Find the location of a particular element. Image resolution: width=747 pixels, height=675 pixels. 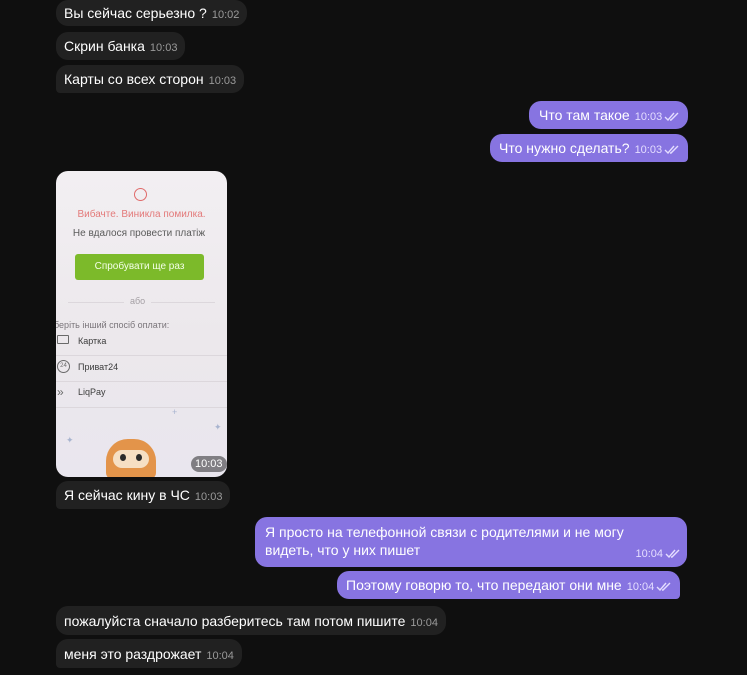

photo-time: 10:03 is located at coordinates (209, 464).